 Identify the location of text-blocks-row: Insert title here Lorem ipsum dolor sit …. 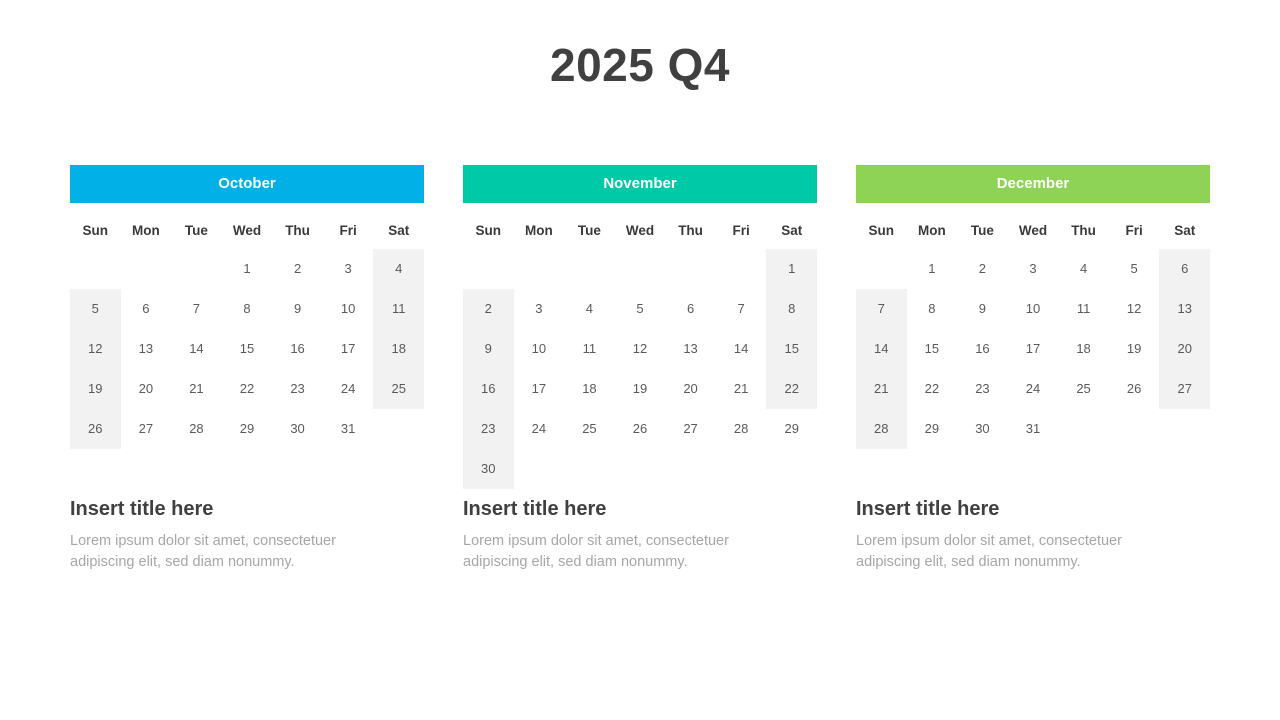
(640, 535).